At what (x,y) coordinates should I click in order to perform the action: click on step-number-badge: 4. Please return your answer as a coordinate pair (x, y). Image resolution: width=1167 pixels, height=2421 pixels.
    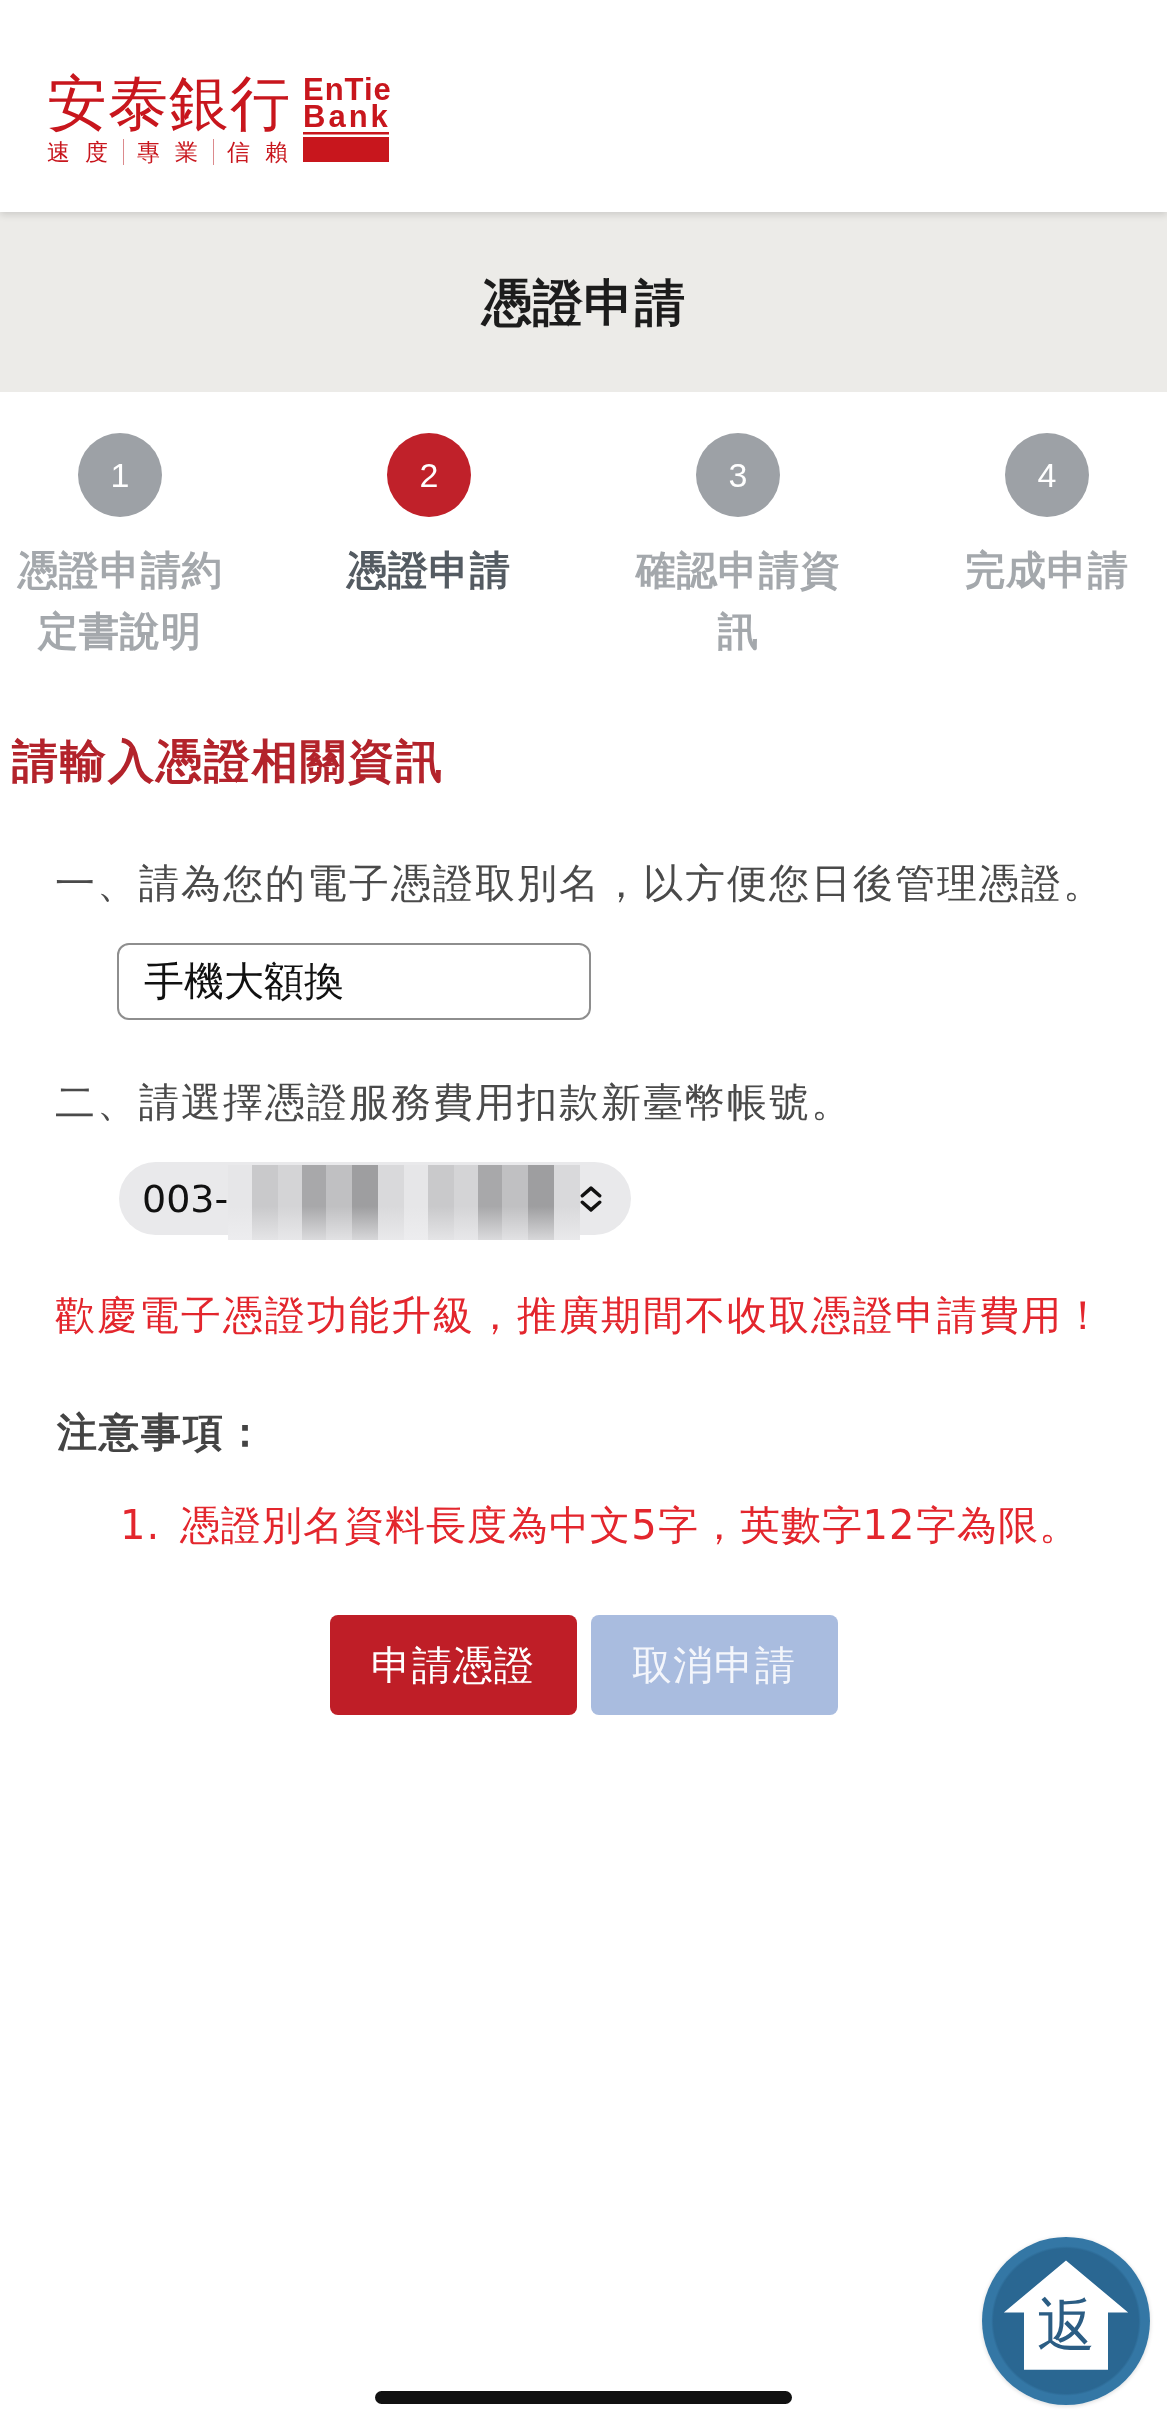
    Looking at the image, I should click on (1047, 475).